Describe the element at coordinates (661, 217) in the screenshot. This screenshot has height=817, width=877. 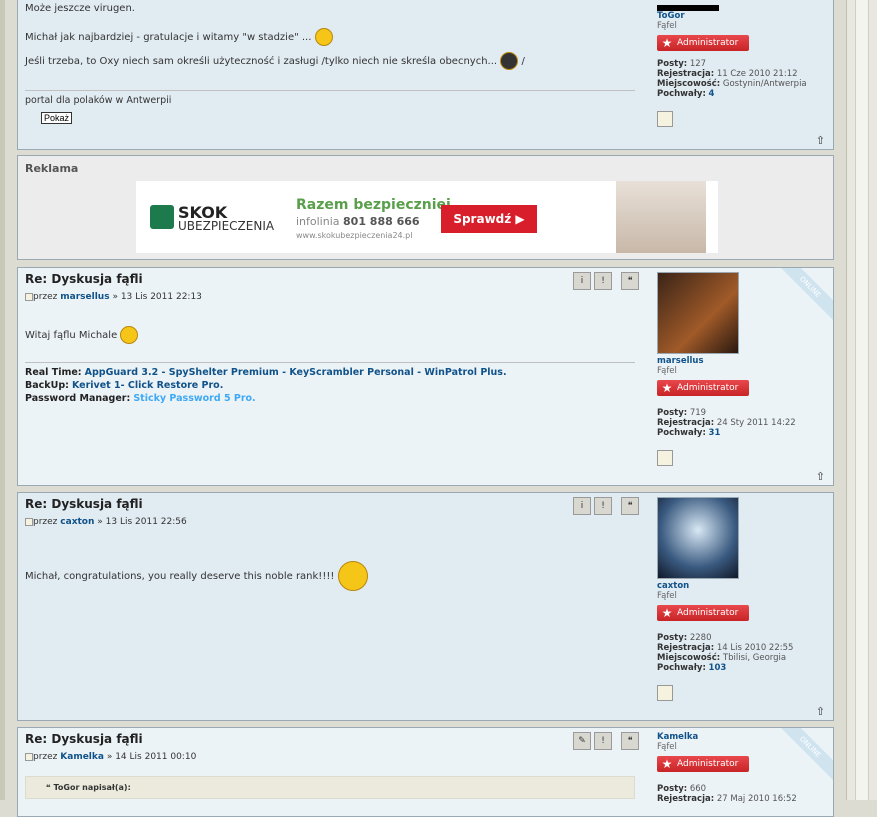
I see `ad-person-image` at that location.